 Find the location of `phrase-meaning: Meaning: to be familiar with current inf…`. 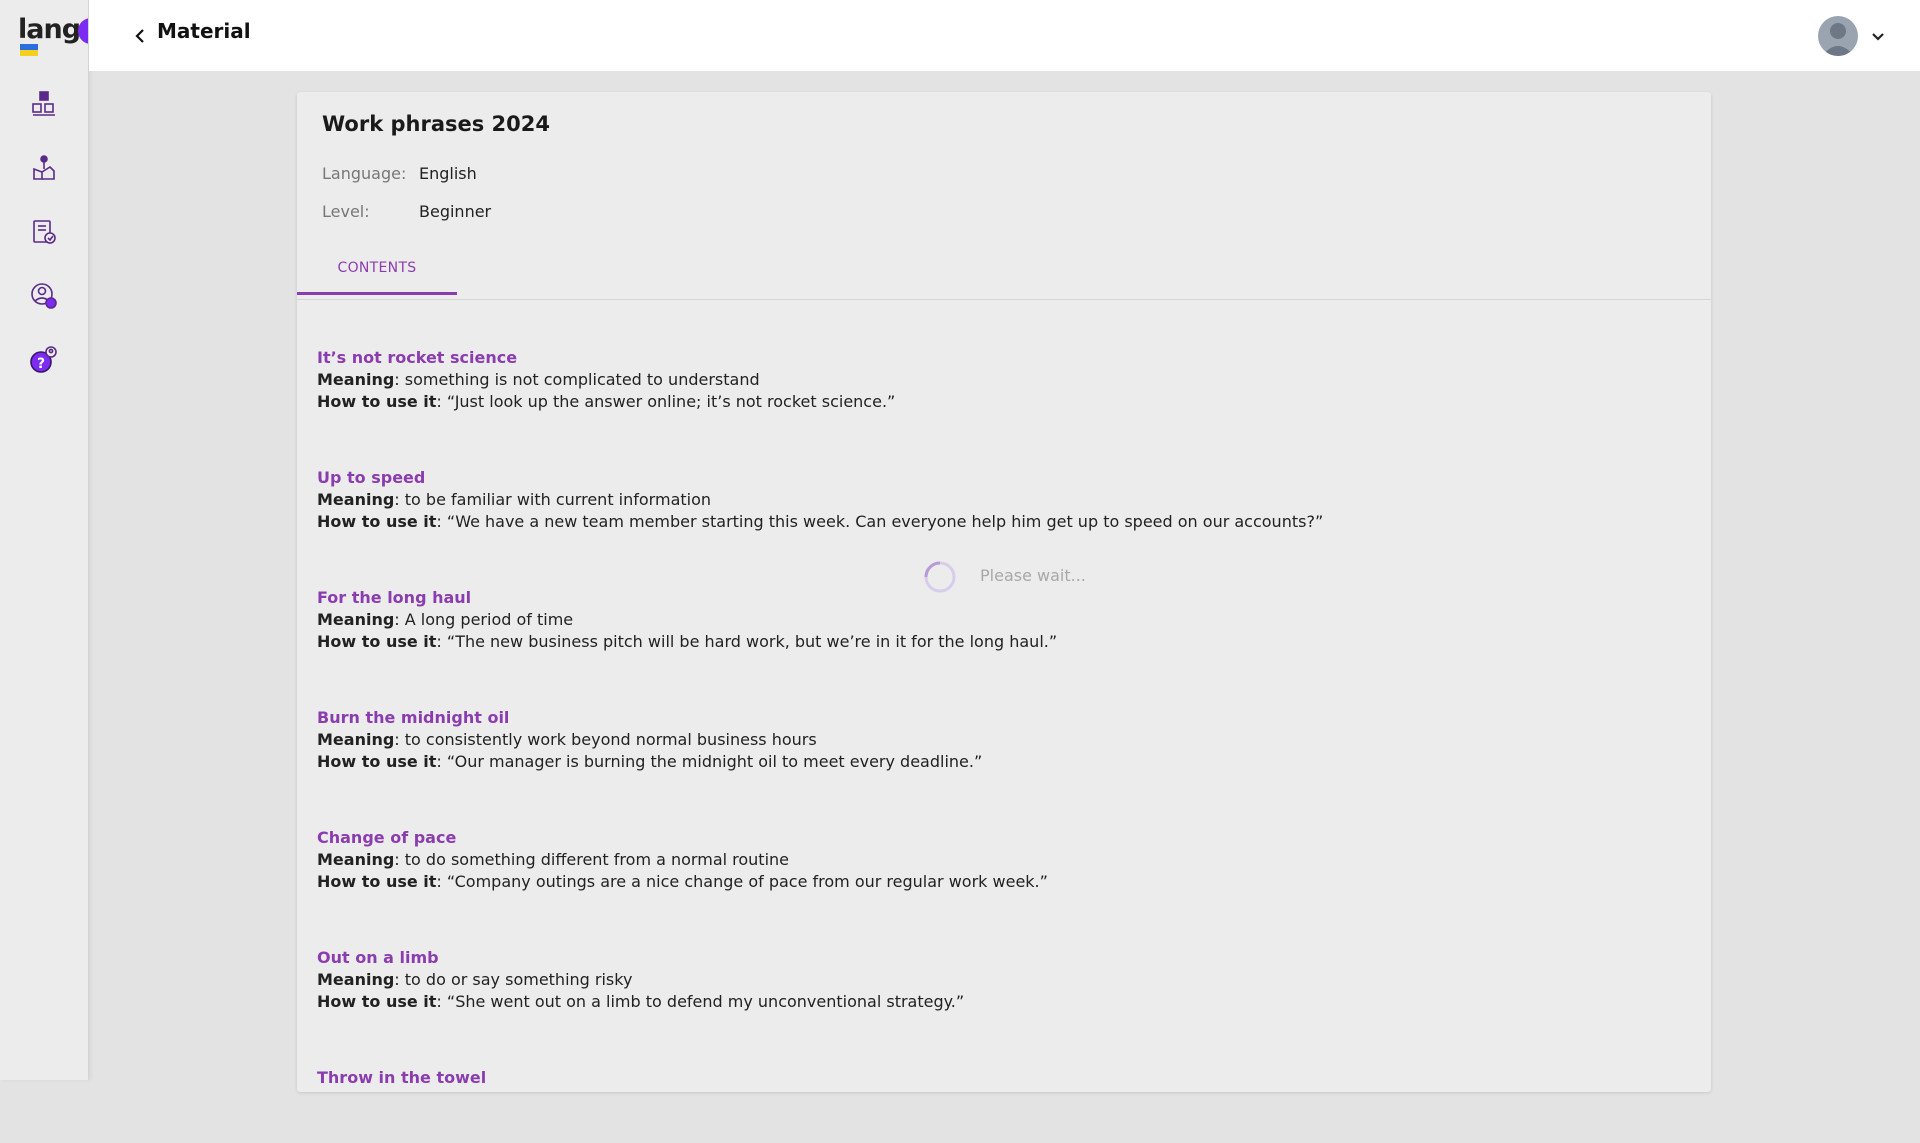

phrase-meaning: Meaning: to be familiar with current inf… is located at coordinates (1002, 500).